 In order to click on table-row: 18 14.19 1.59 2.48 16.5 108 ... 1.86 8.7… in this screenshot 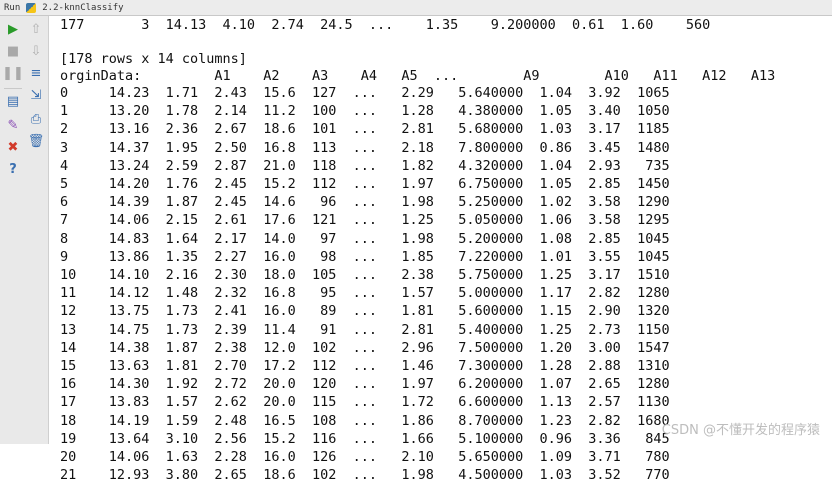, I will do `click(365, 420)`.